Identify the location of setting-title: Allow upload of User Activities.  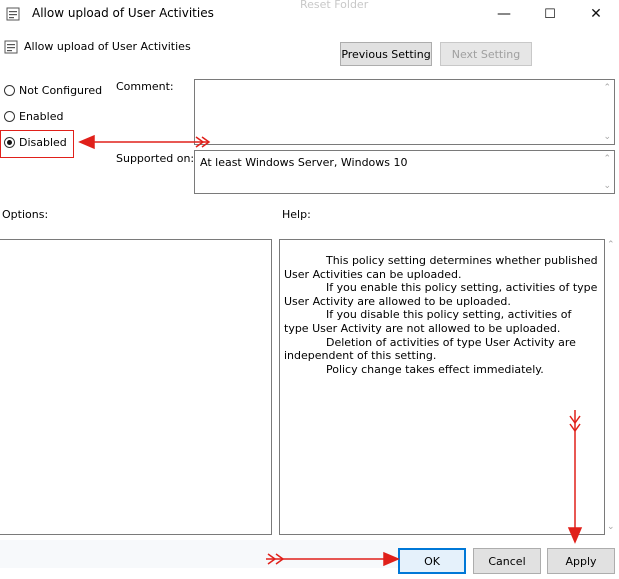
(107, 46).